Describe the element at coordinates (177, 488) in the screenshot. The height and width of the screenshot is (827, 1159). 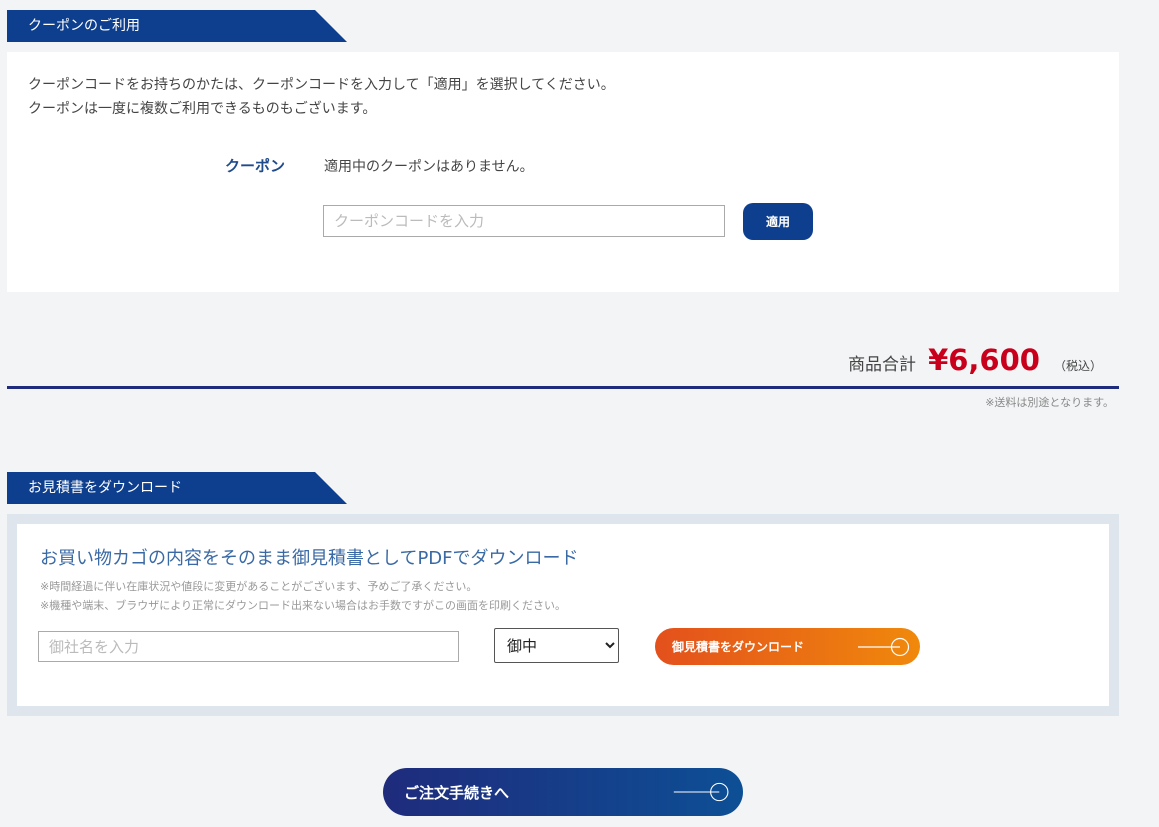
I see `estimate-section-heading: お見積書をダウンロード` at that location.